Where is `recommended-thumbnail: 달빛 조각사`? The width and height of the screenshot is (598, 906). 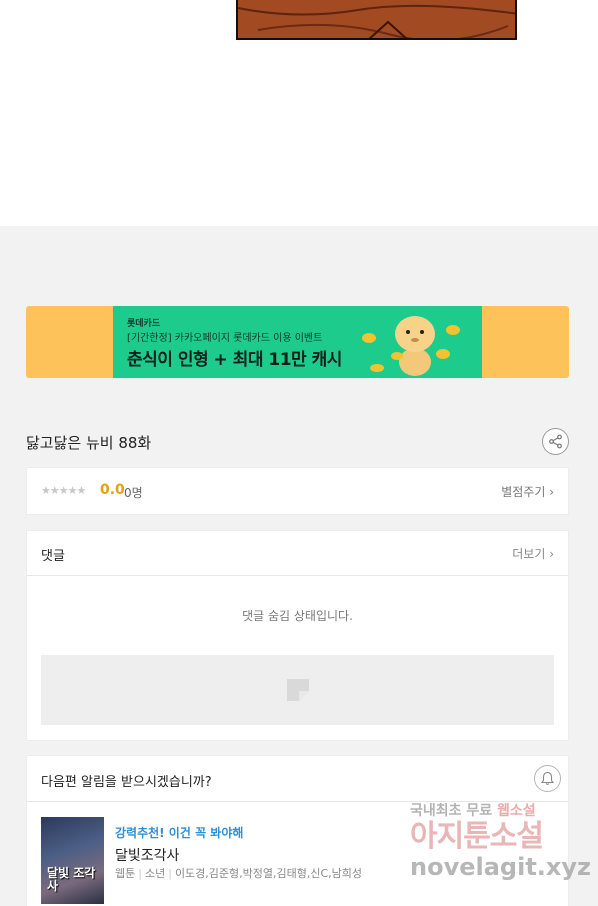 recommended-thumbnail: 달빛 조각사 is located at coordinates (72, 860).